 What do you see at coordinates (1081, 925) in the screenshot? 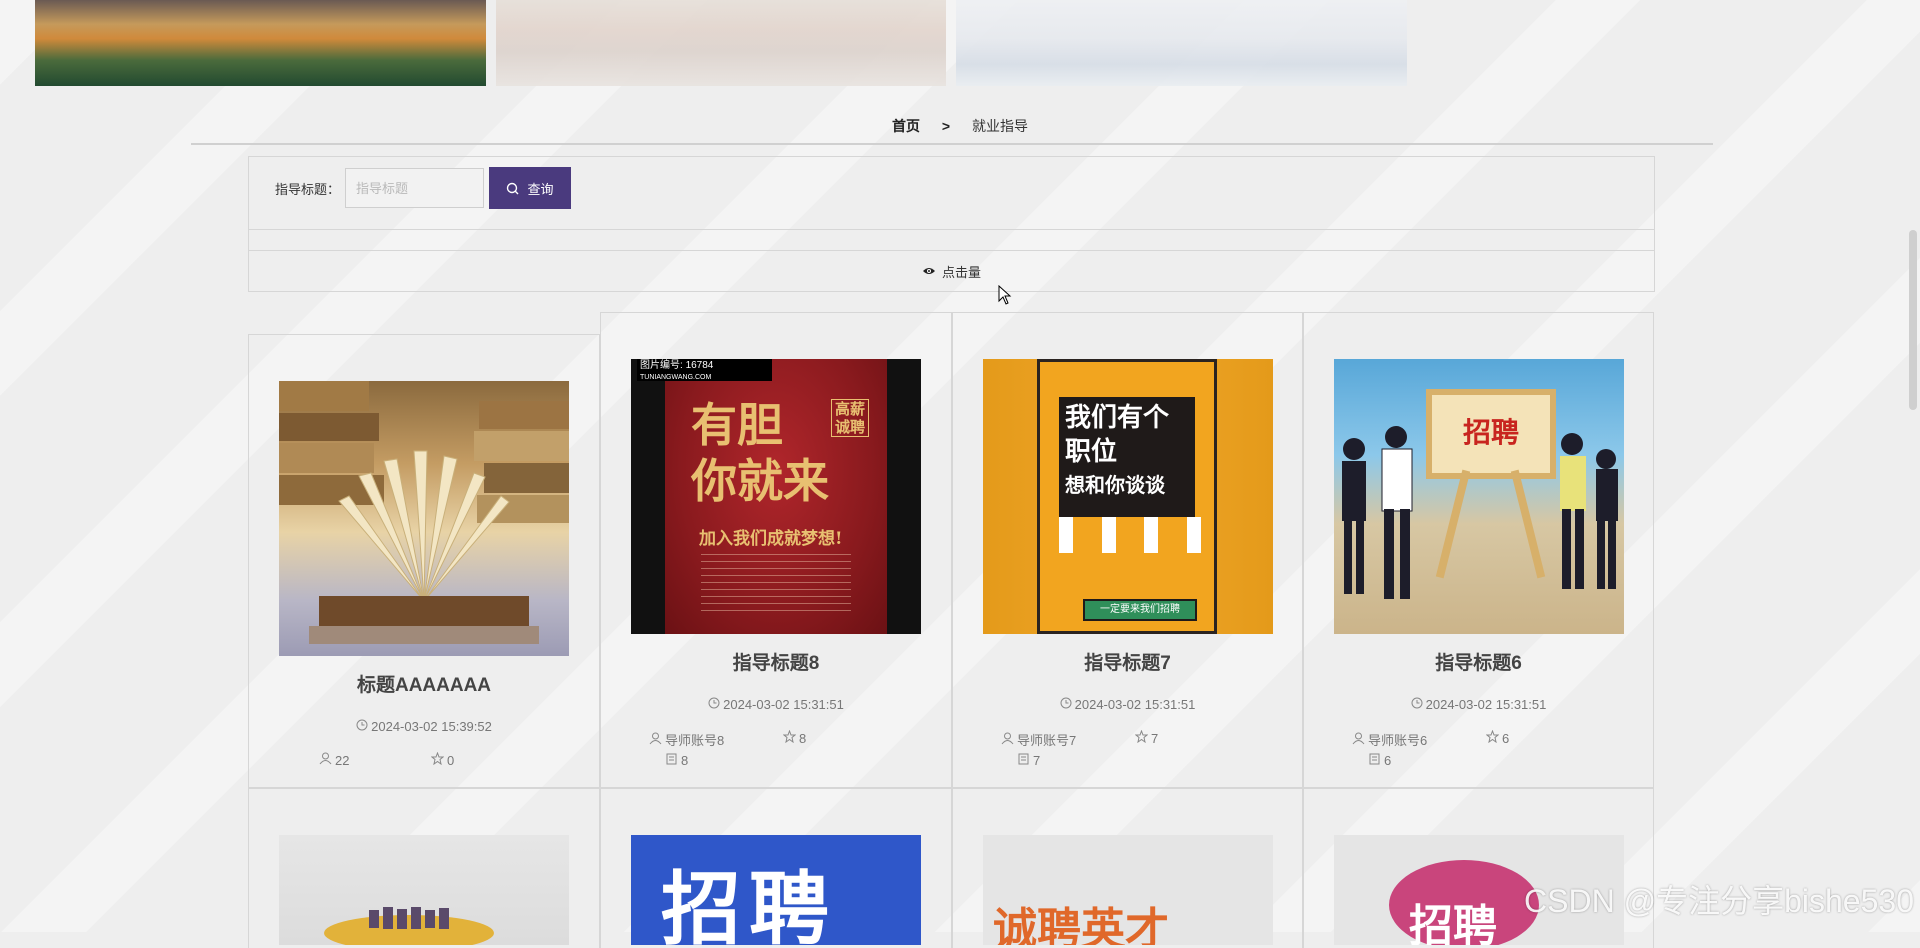
I see `bottom-poster-text: 诚聘英才` at bounding box center [1081, 925].